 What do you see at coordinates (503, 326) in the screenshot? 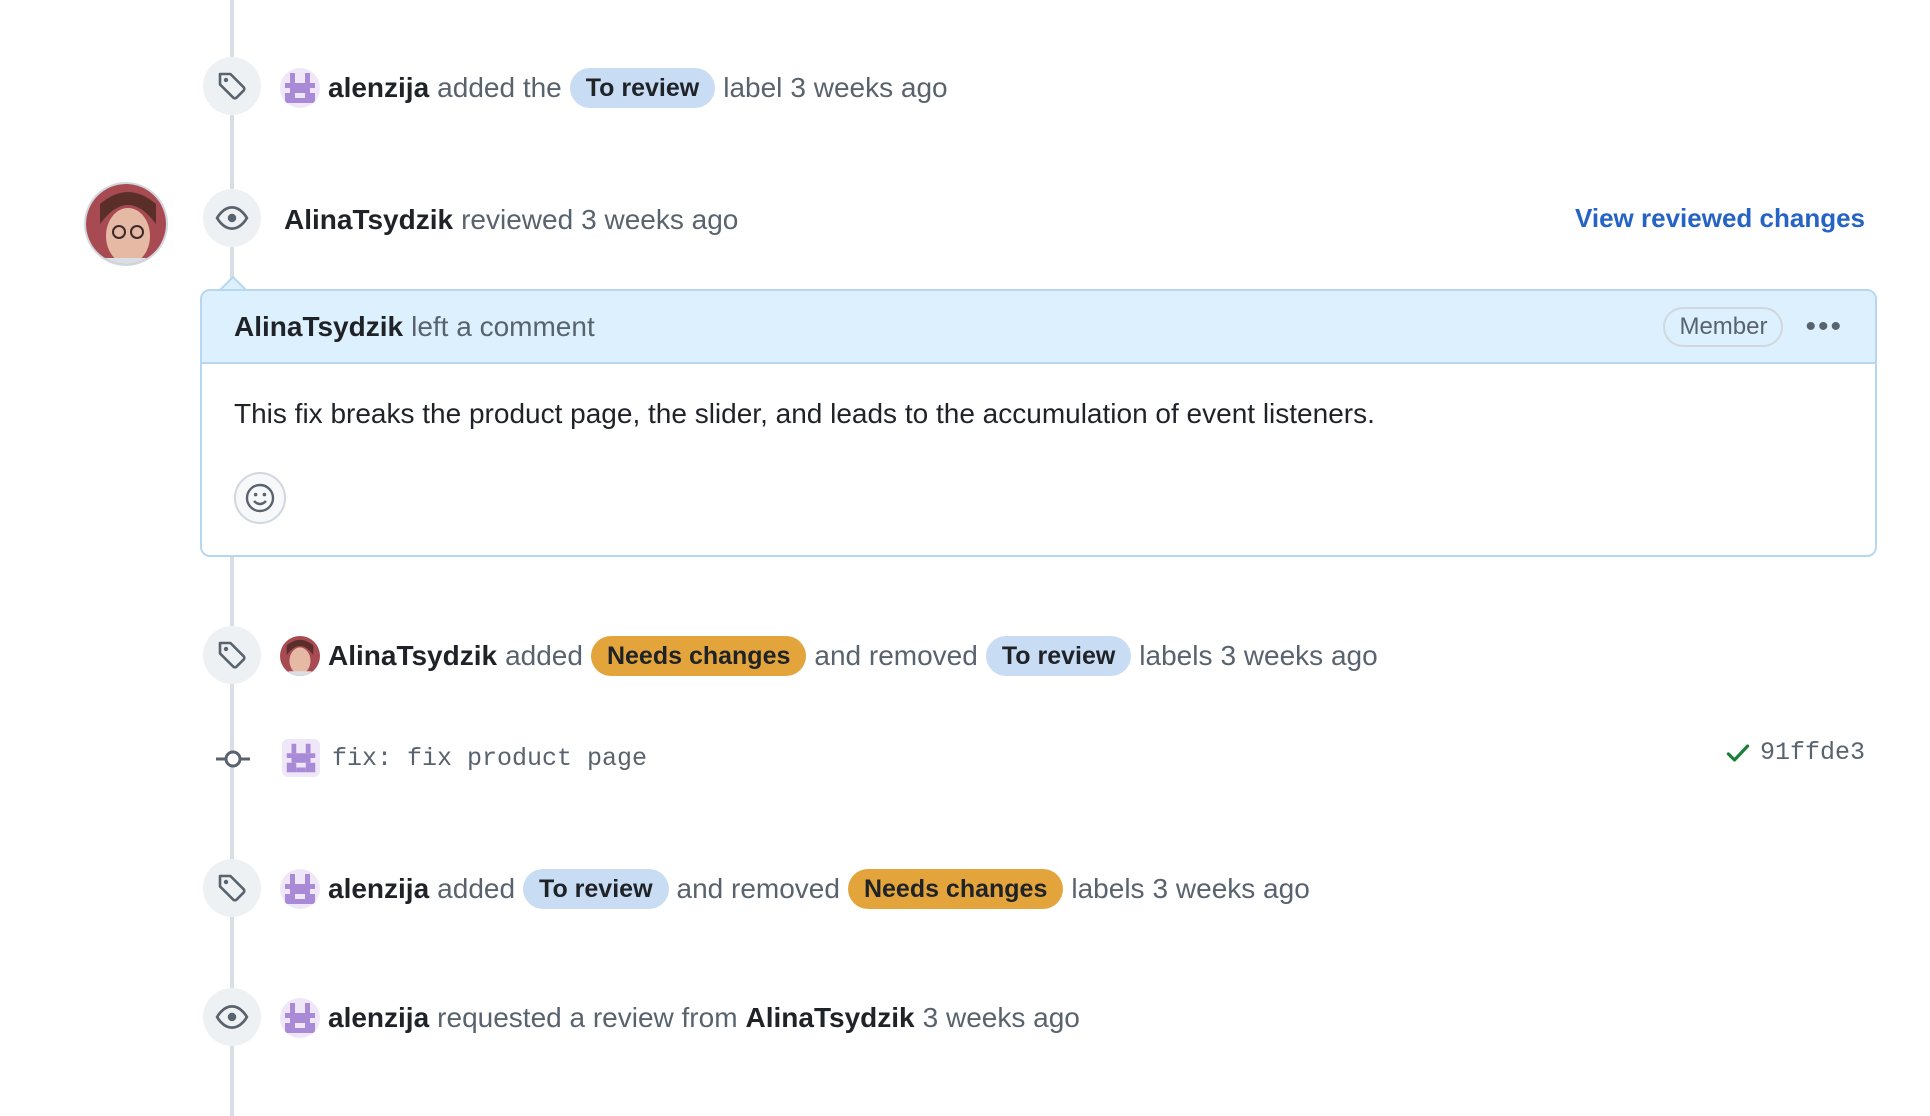
I see `comment-action: left a comment` at bounding box center [503, 326].